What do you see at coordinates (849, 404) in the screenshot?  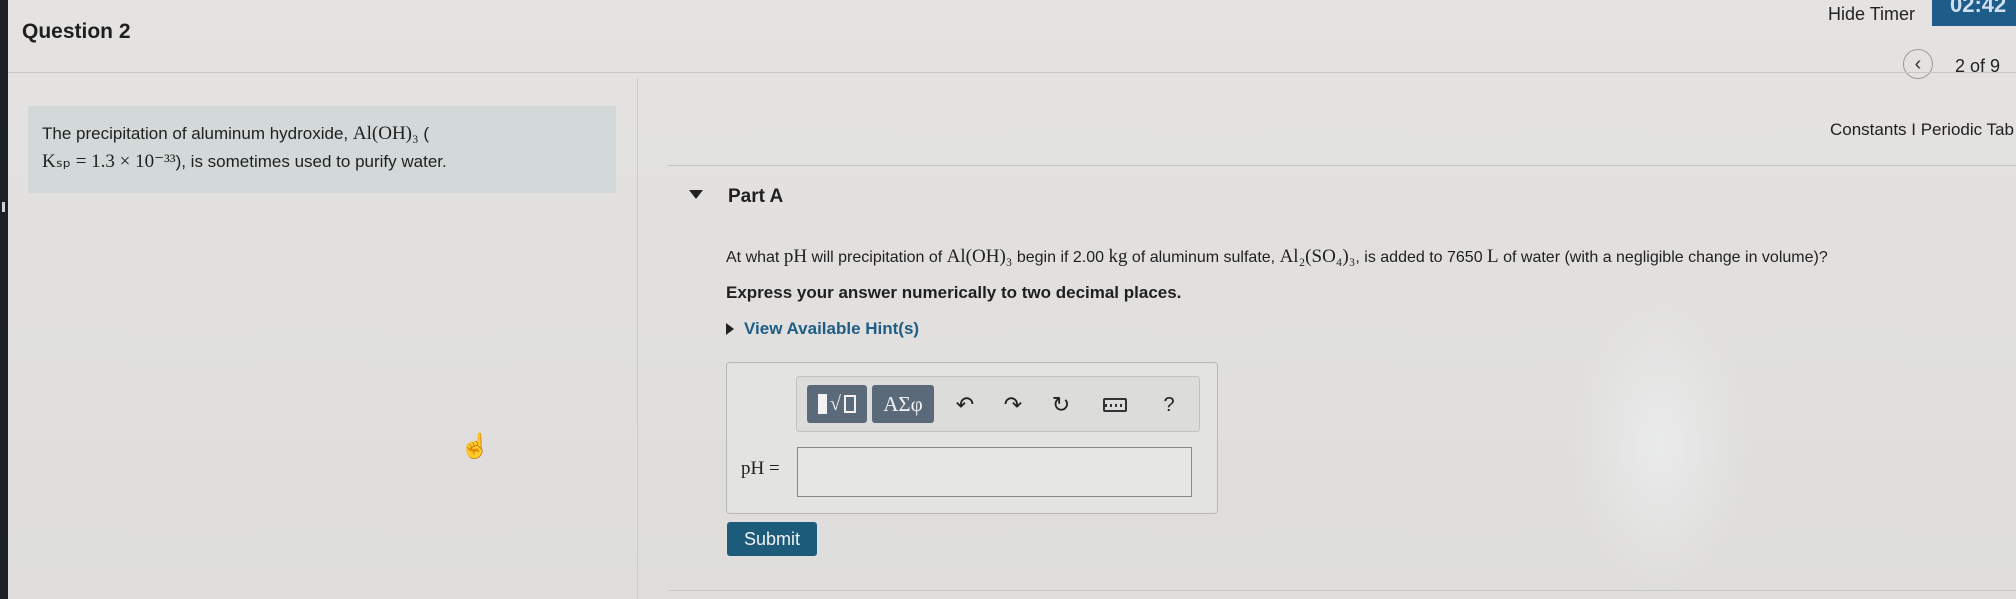 I see `box-icon` at bounding box center [849, 404].